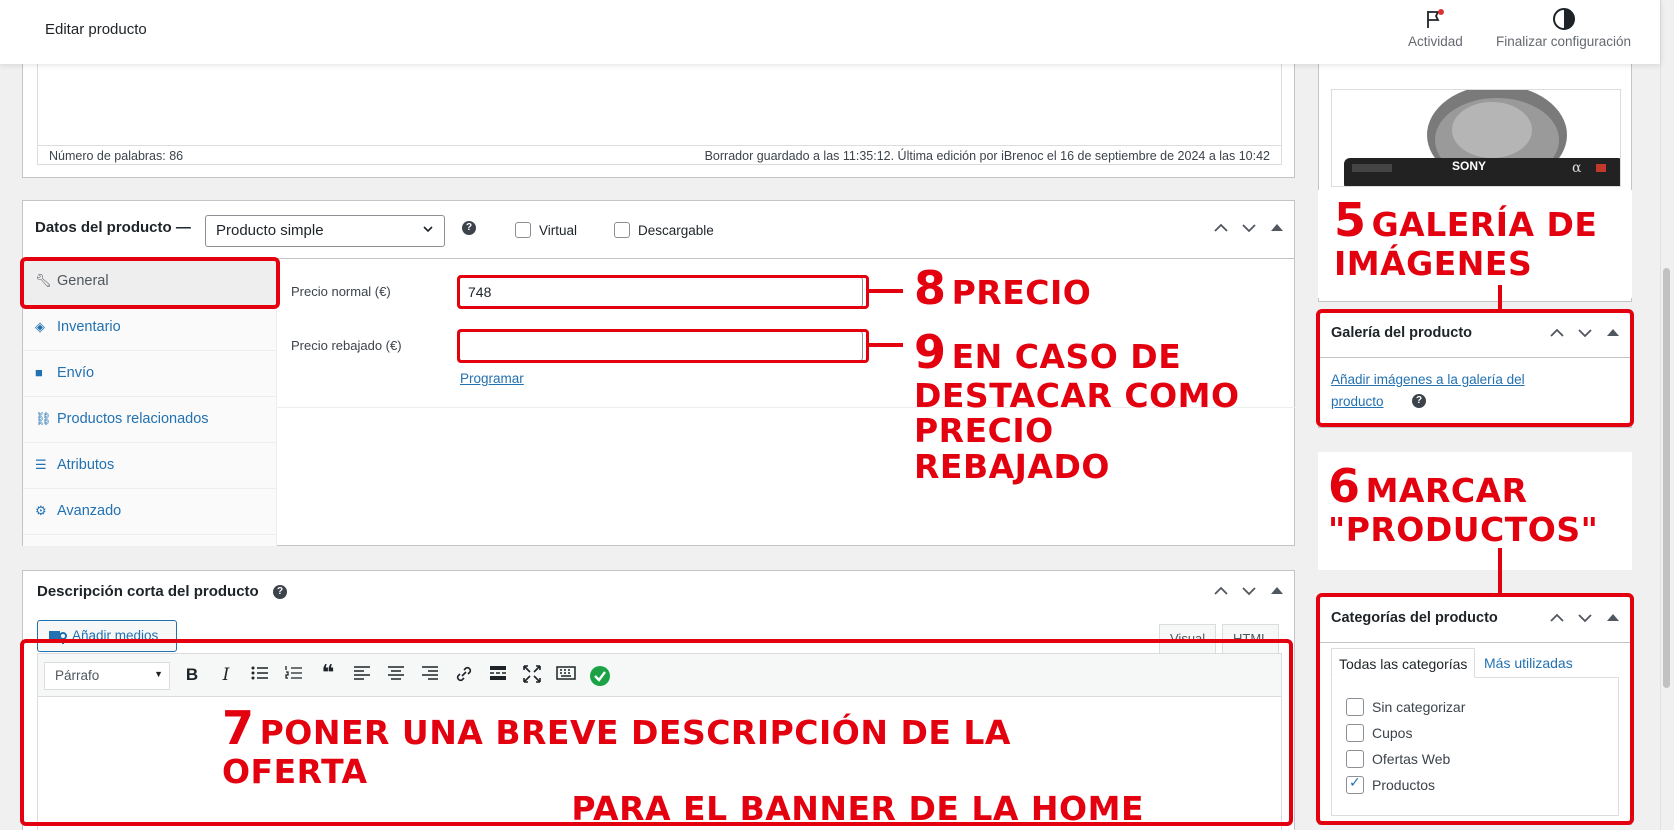 Image resolution: width=1674 pixels, height=830 pixels. Describe the element at coordinates (1469, 166) in the screenshot. I see `camera-brand-text: SONY` at that location.